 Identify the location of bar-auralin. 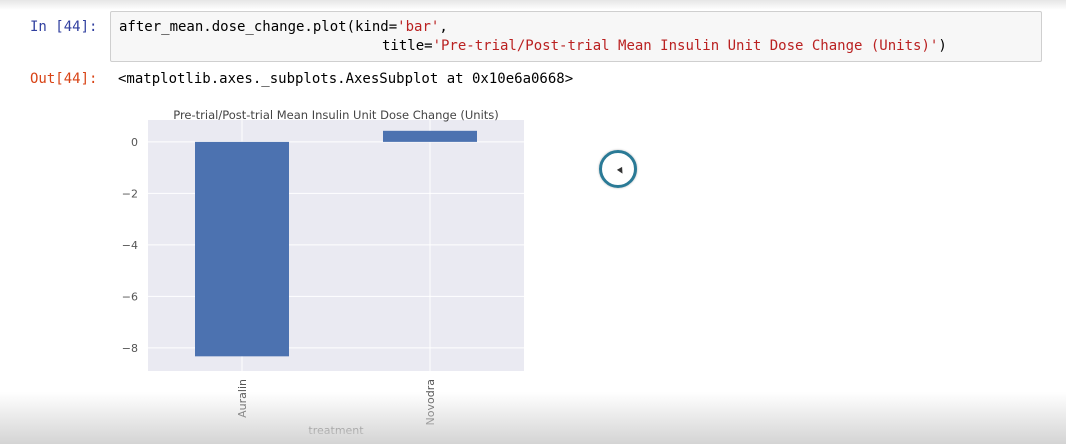
(242, 249).